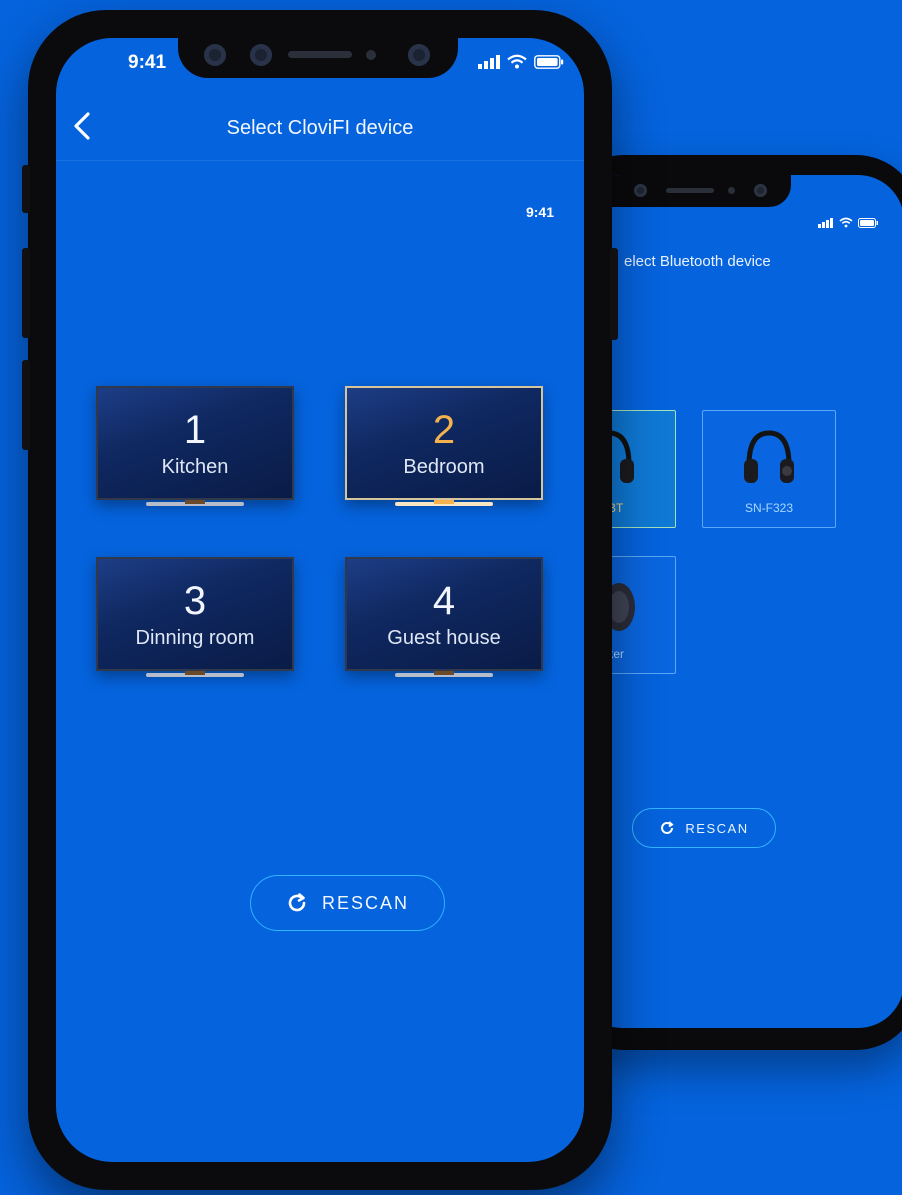 Image resolution: width=902 pixels, height=1195 pixels. I want to click on rescan-label: RESCAN, so click(365, 902).